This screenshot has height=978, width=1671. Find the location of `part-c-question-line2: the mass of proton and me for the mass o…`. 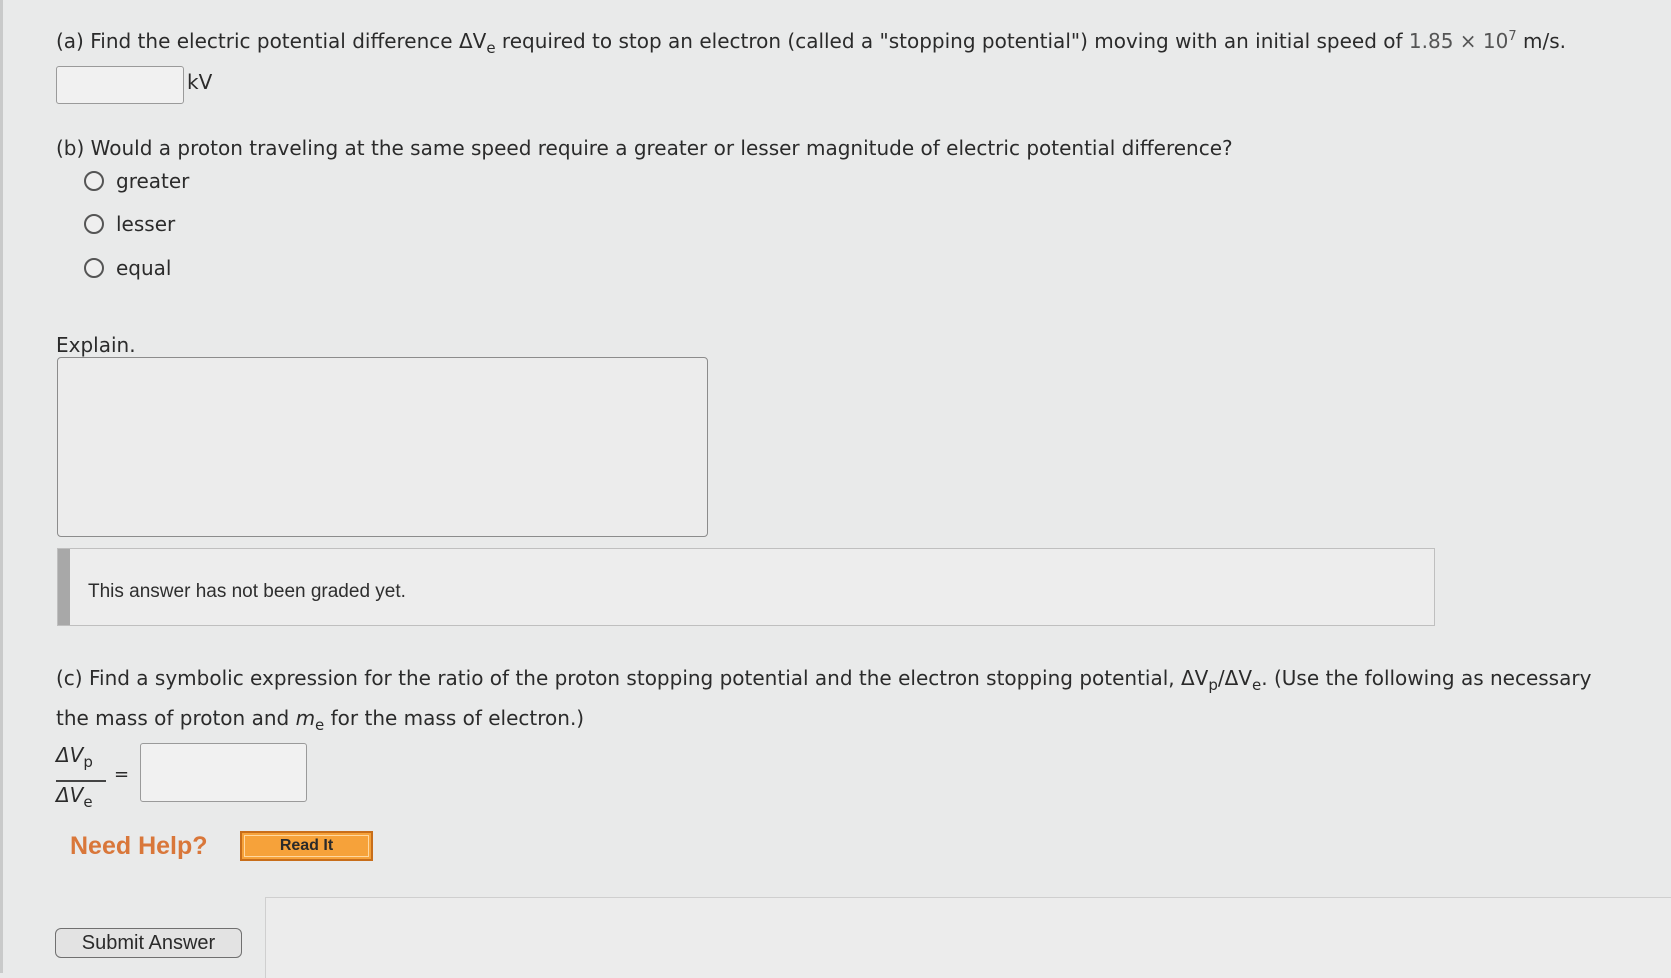

part-c-question-line2: the mass of proton and me for the mass o… is located at coordinates (320, 720).